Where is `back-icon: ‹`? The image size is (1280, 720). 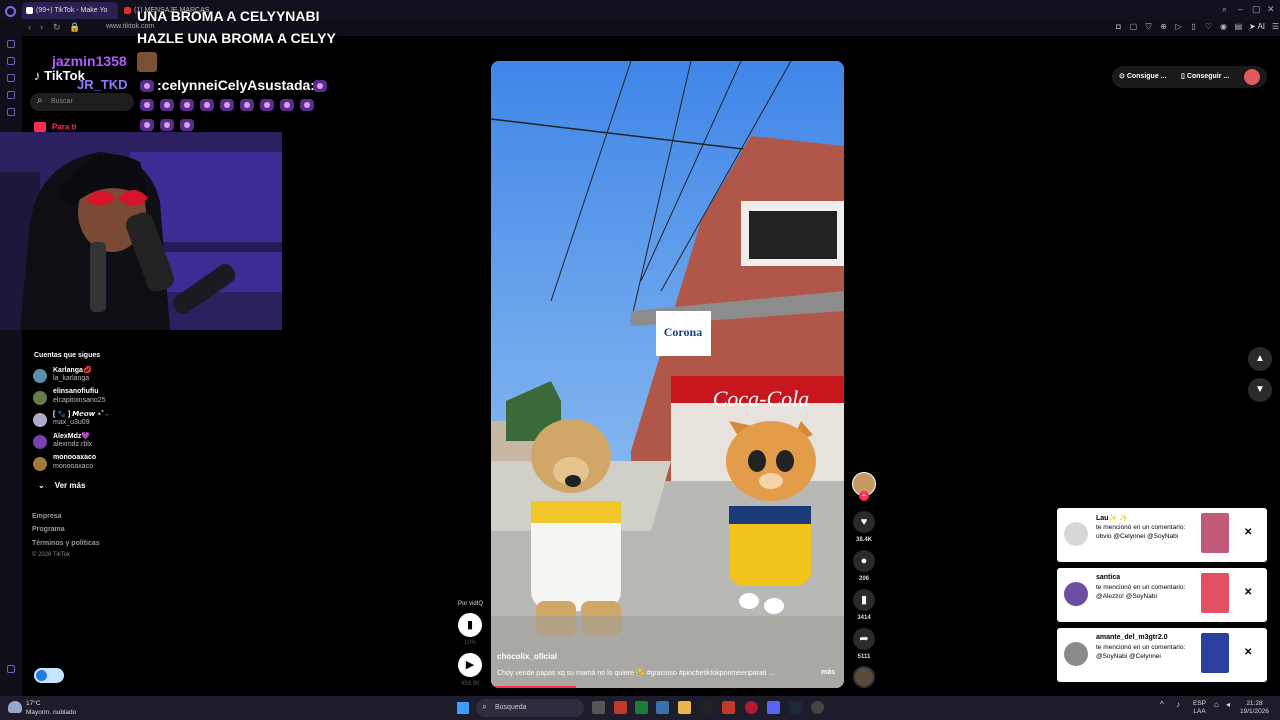 back-icon: ‹ is located at coordinates (29, 27).